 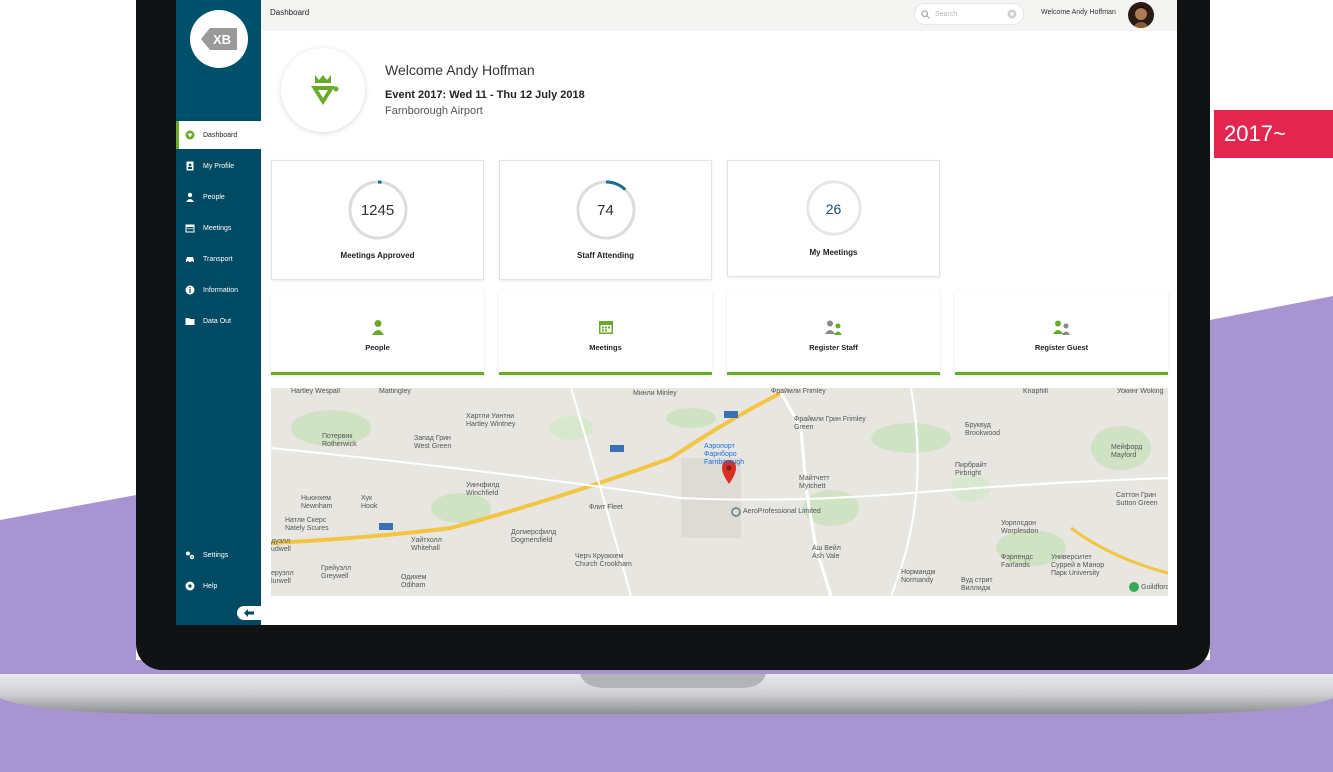 What do you see at coordinates (339, 440) in the screenshot?
I see `map-label: Потервик Rotherwick` at bounding box center [339, 440].